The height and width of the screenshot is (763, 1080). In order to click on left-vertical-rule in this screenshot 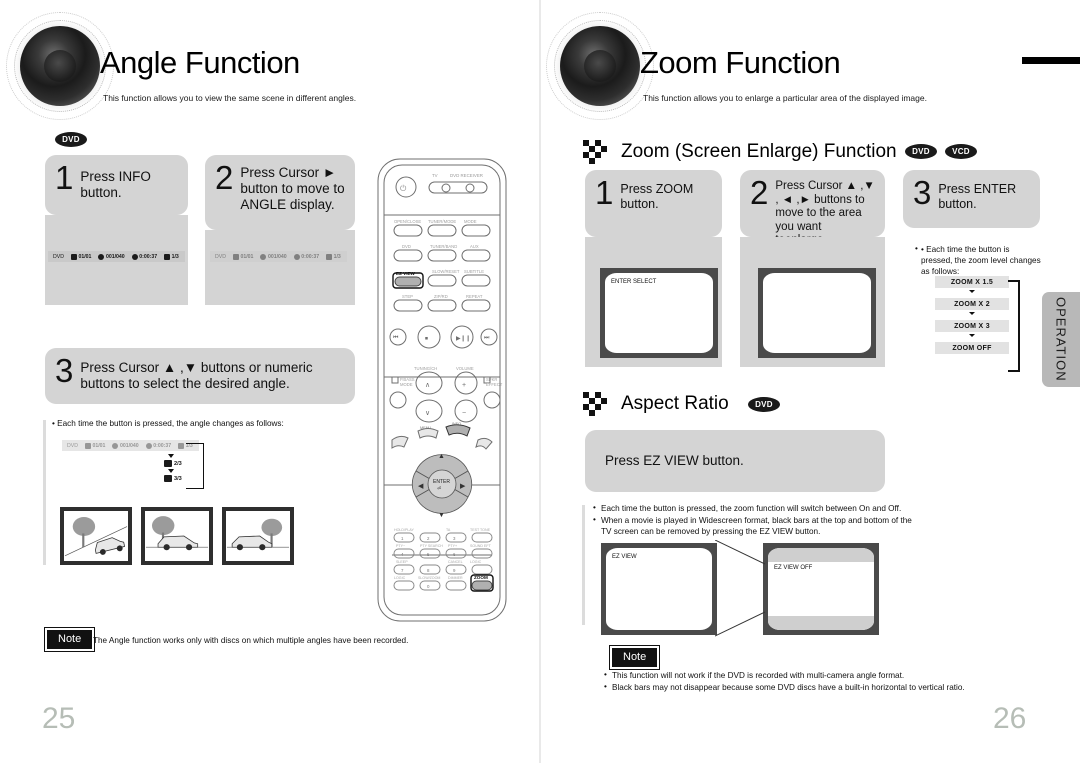, I will do `click(44, 492)`.